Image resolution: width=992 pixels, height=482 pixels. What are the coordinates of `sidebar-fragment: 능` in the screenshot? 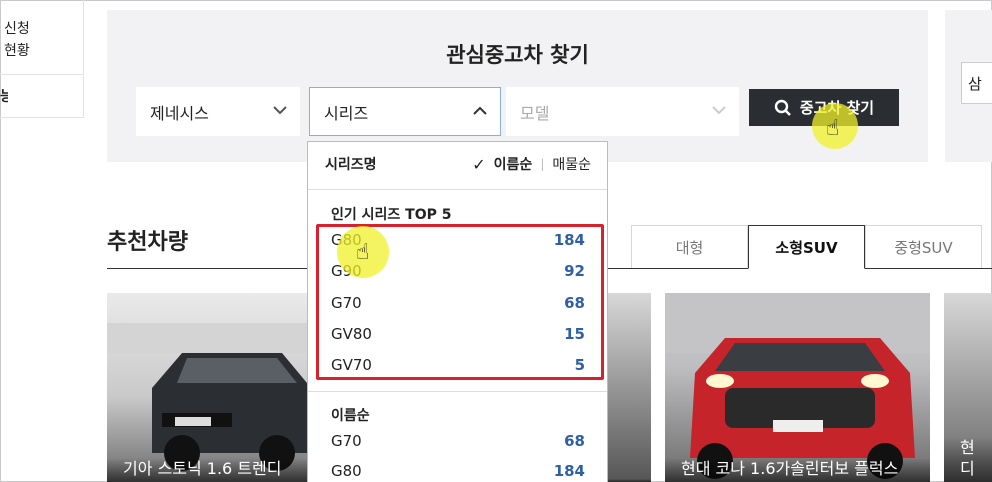 It's located at (4, 97).